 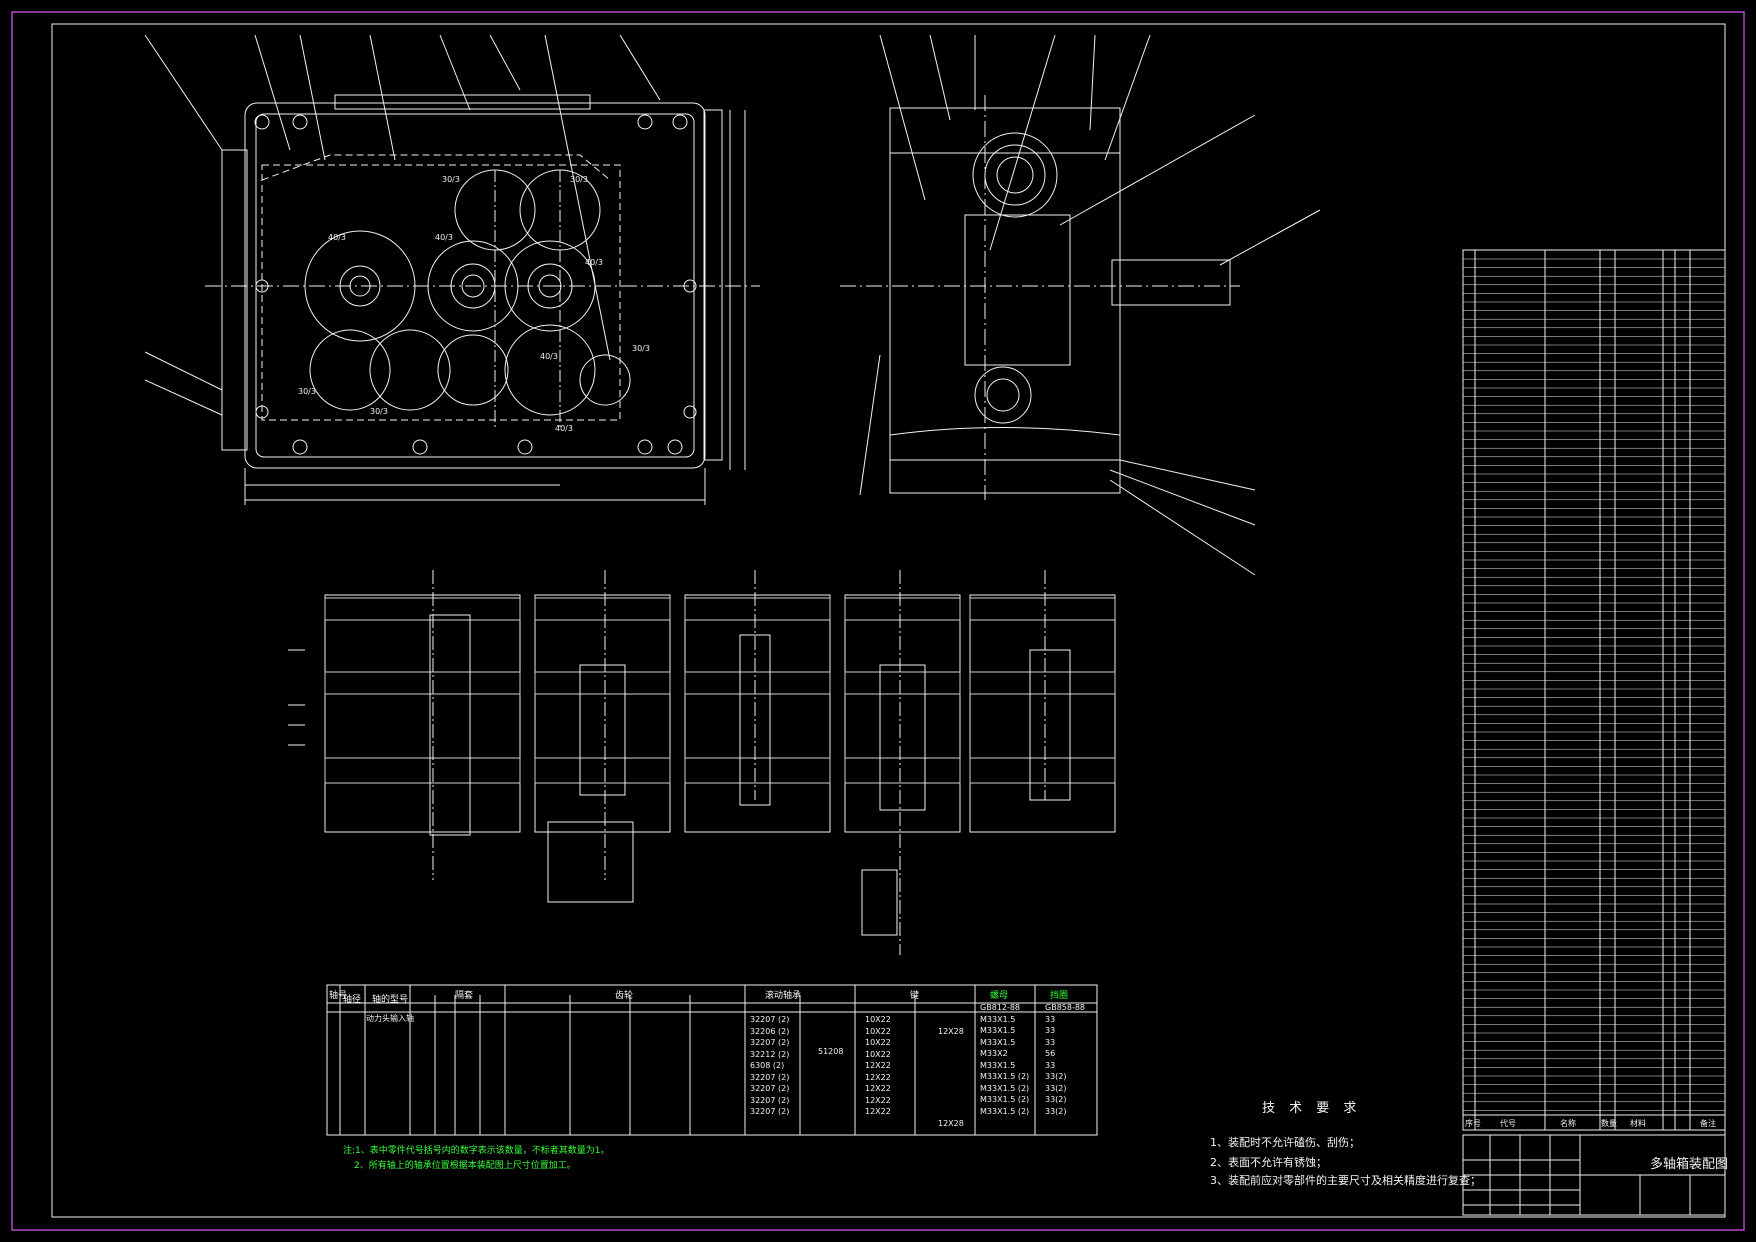 What do you see at coordinates (994, 1053) in the screenshot?
I see `table-cell: M33X2` at bounding box center [994, 1053].